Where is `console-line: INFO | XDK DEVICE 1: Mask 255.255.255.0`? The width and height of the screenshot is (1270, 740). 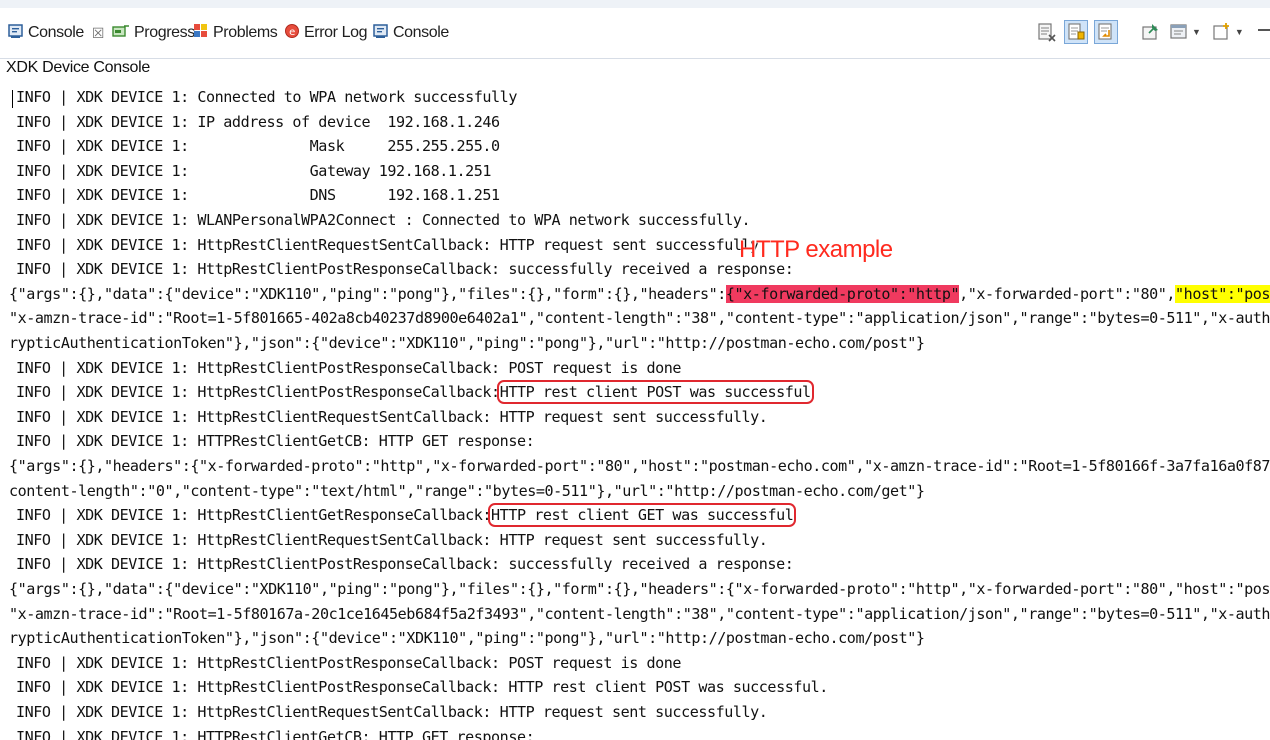 console-line: INFO | XDK DEVICE 1: Mask 255.255.255.0 is located at coordinates (258, 146).